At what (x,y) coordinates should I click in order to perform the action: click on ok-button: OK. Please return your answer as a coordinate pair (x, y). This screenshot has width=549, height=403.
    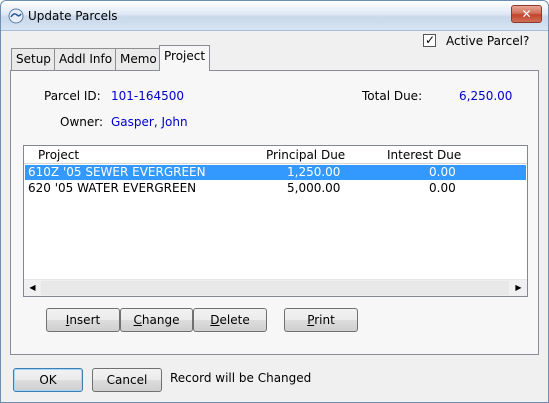
    Looking at the image, I should click on (48, 380).